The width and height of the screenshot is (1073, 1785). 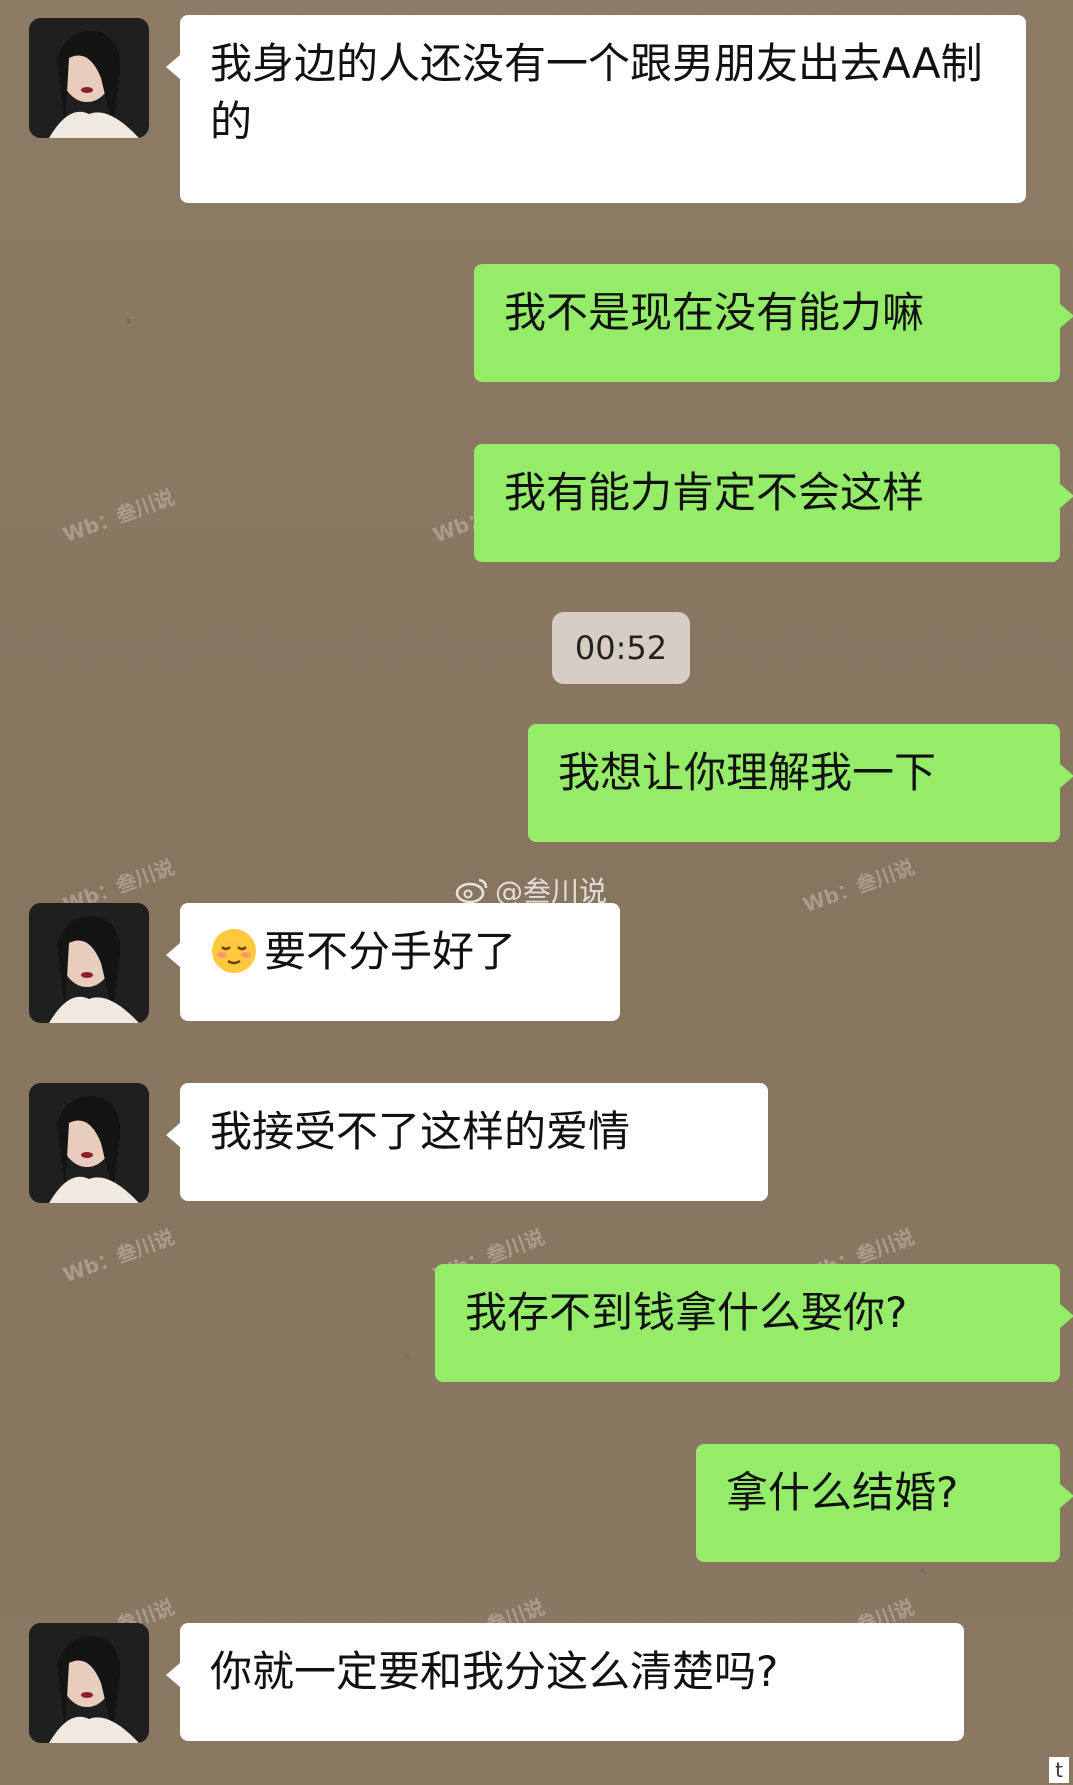 I want to click on sent-message-bubble: 拿什么结婚?, so click(x=884, y=1503).